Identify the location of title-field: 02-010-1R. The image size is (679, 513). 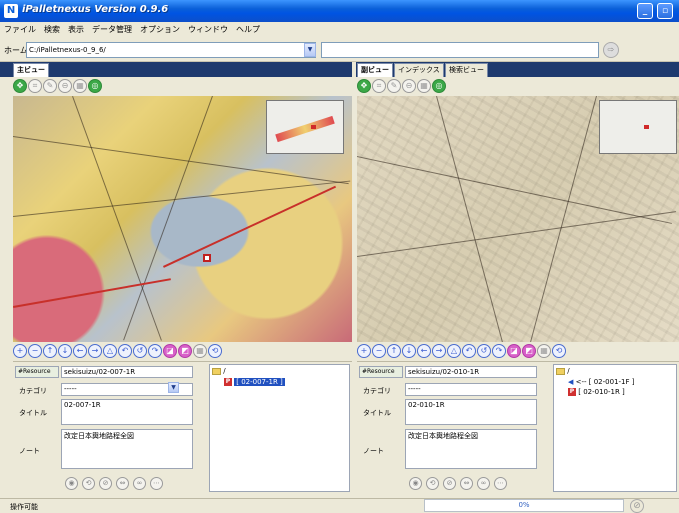
(471, 412).